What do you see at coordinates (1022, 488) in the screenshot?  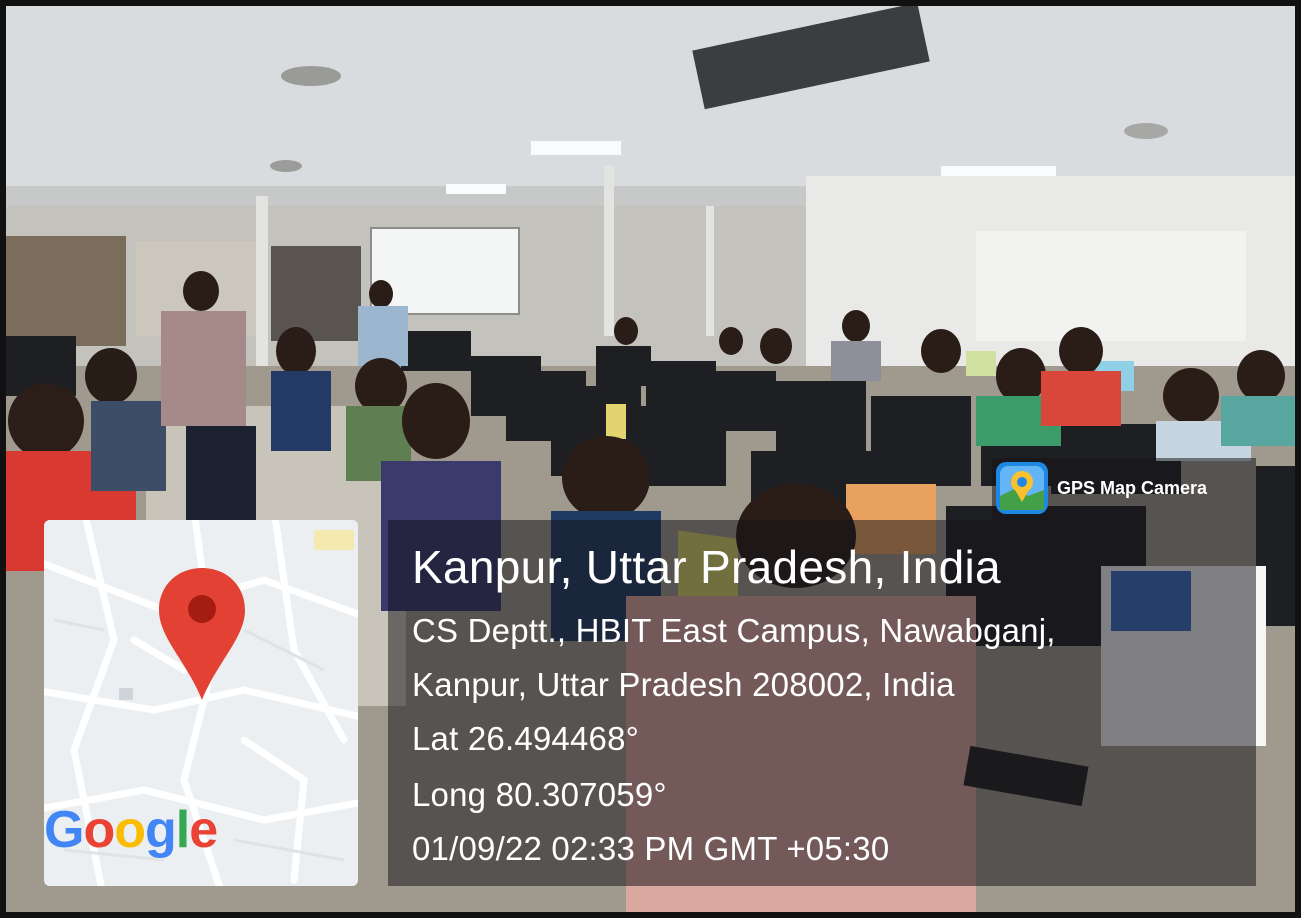 I see `gps-map-camera-icon` at bounding box center [1022, 488].